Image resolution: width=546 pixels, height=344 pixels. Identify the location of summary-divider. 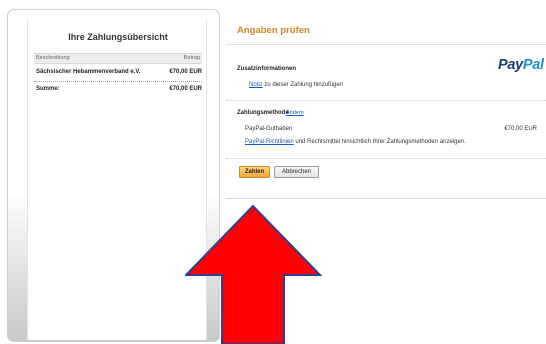
(118, 81).